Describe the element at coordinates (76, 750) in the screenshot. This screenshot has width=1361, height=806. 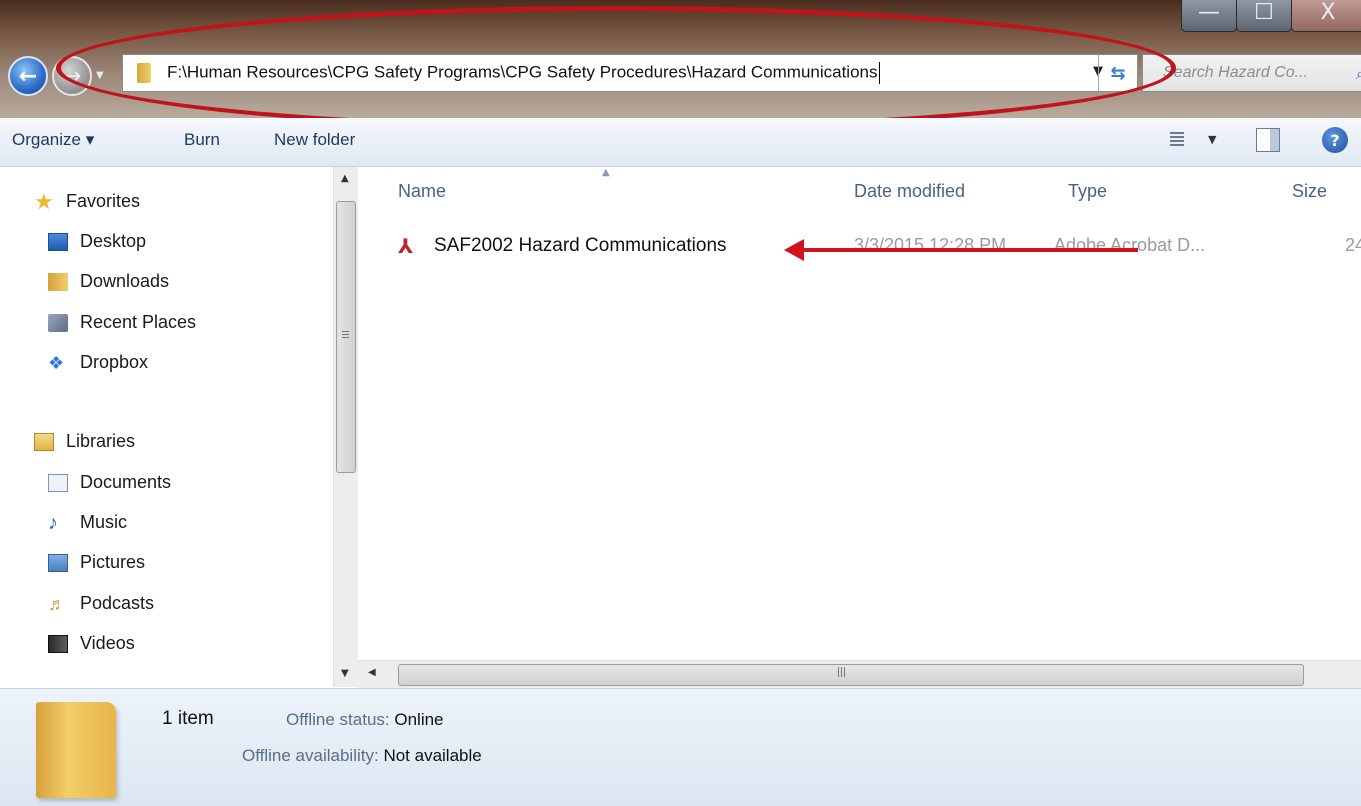
I see `folder-thumbnail-icon` at that location.